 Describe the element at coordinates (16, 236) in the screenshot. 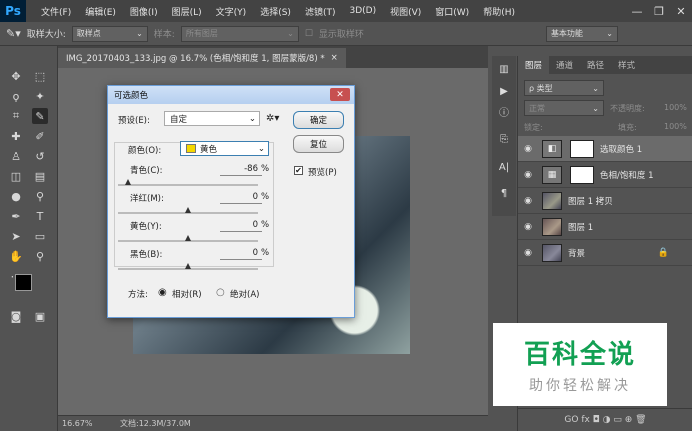

I see `path-select-icon: ➤` at that location.